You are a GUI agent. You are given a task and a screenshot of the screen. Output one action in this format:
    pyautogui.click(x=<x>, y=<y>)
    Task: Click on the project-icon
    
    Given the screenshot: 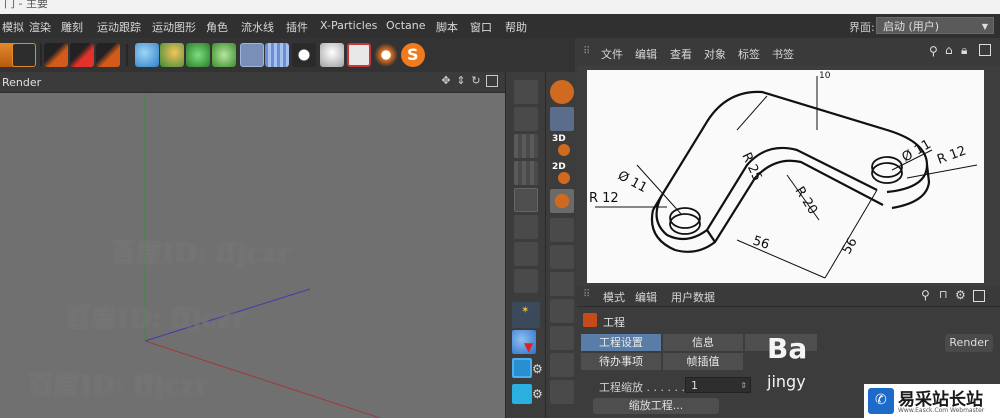 What is the action you would take?
    pyautogui.click(x=590, y=320)
    